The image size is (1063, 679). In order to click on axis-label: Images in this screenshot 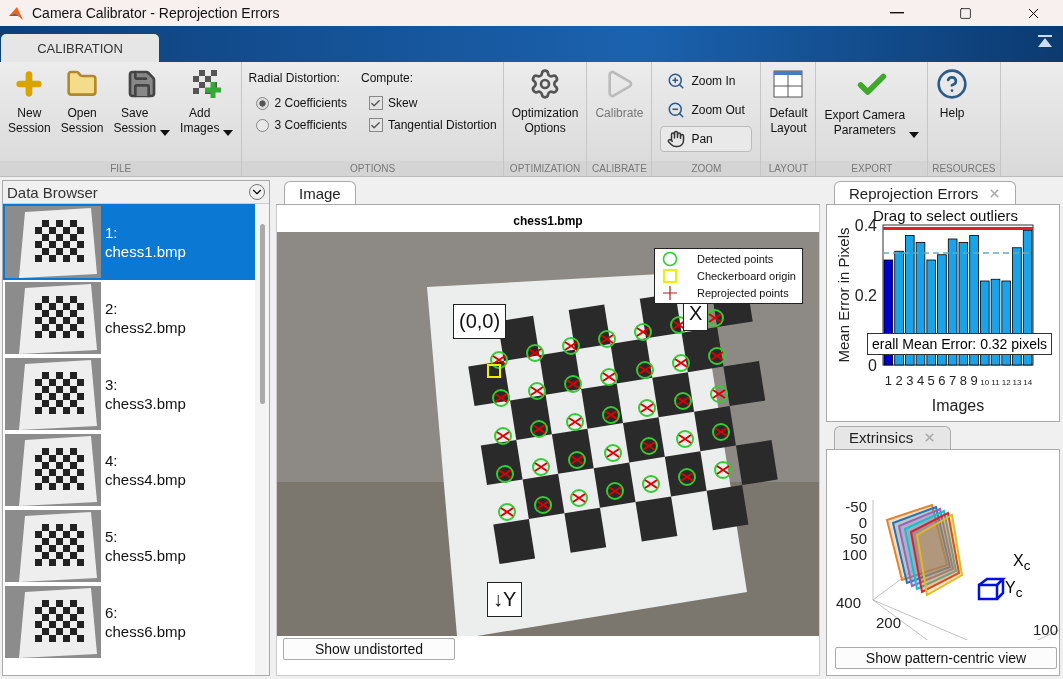, I will do `click(958, 405)`.